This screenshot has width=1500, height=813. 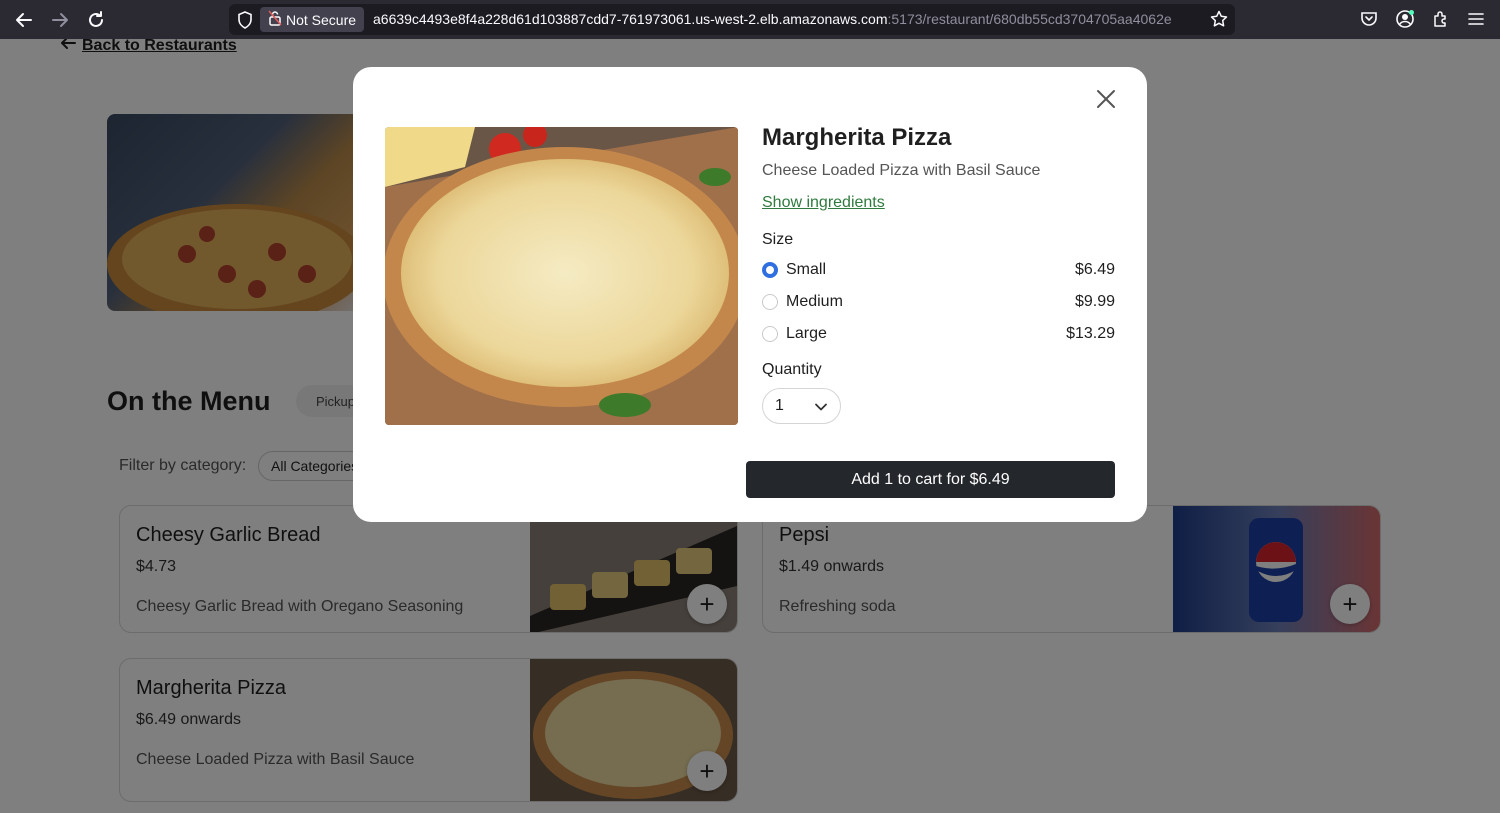 I want to click on size-option-medium: Medium $9.99, so click(x=938, y=302).